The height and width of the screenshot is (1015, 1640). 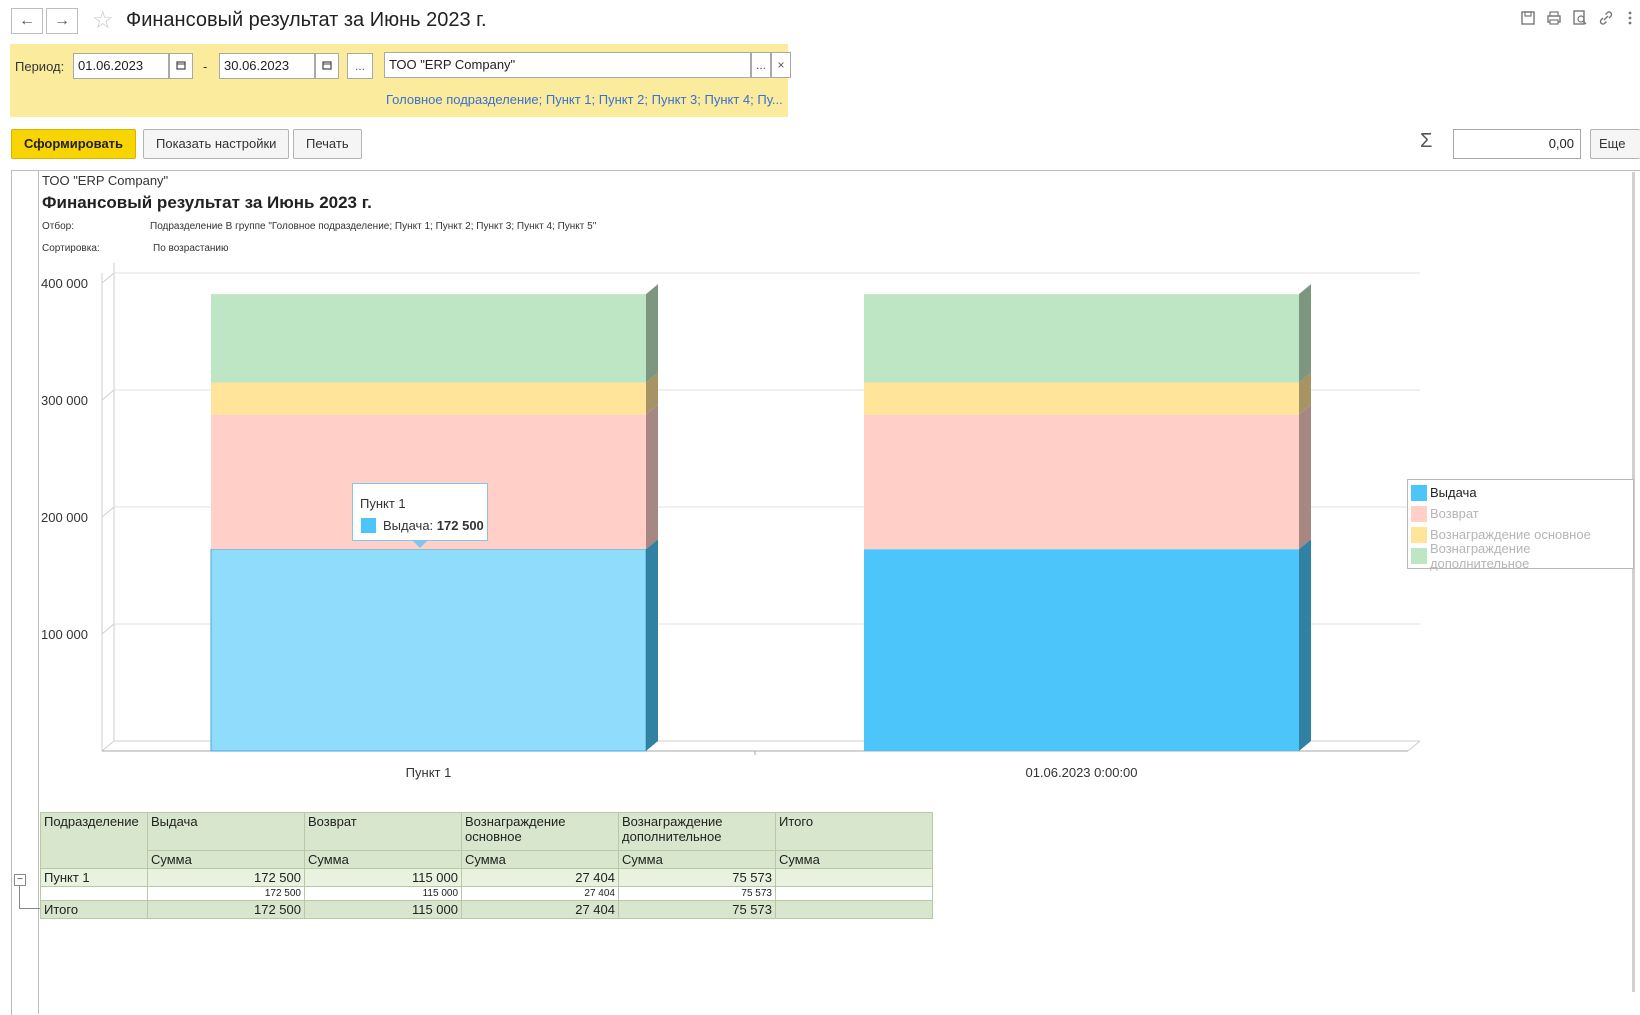 What do you see at coordinates (20, 880) in the screenshot?
I see `group-collapse-icon: −` at bounding box center [20, 880].